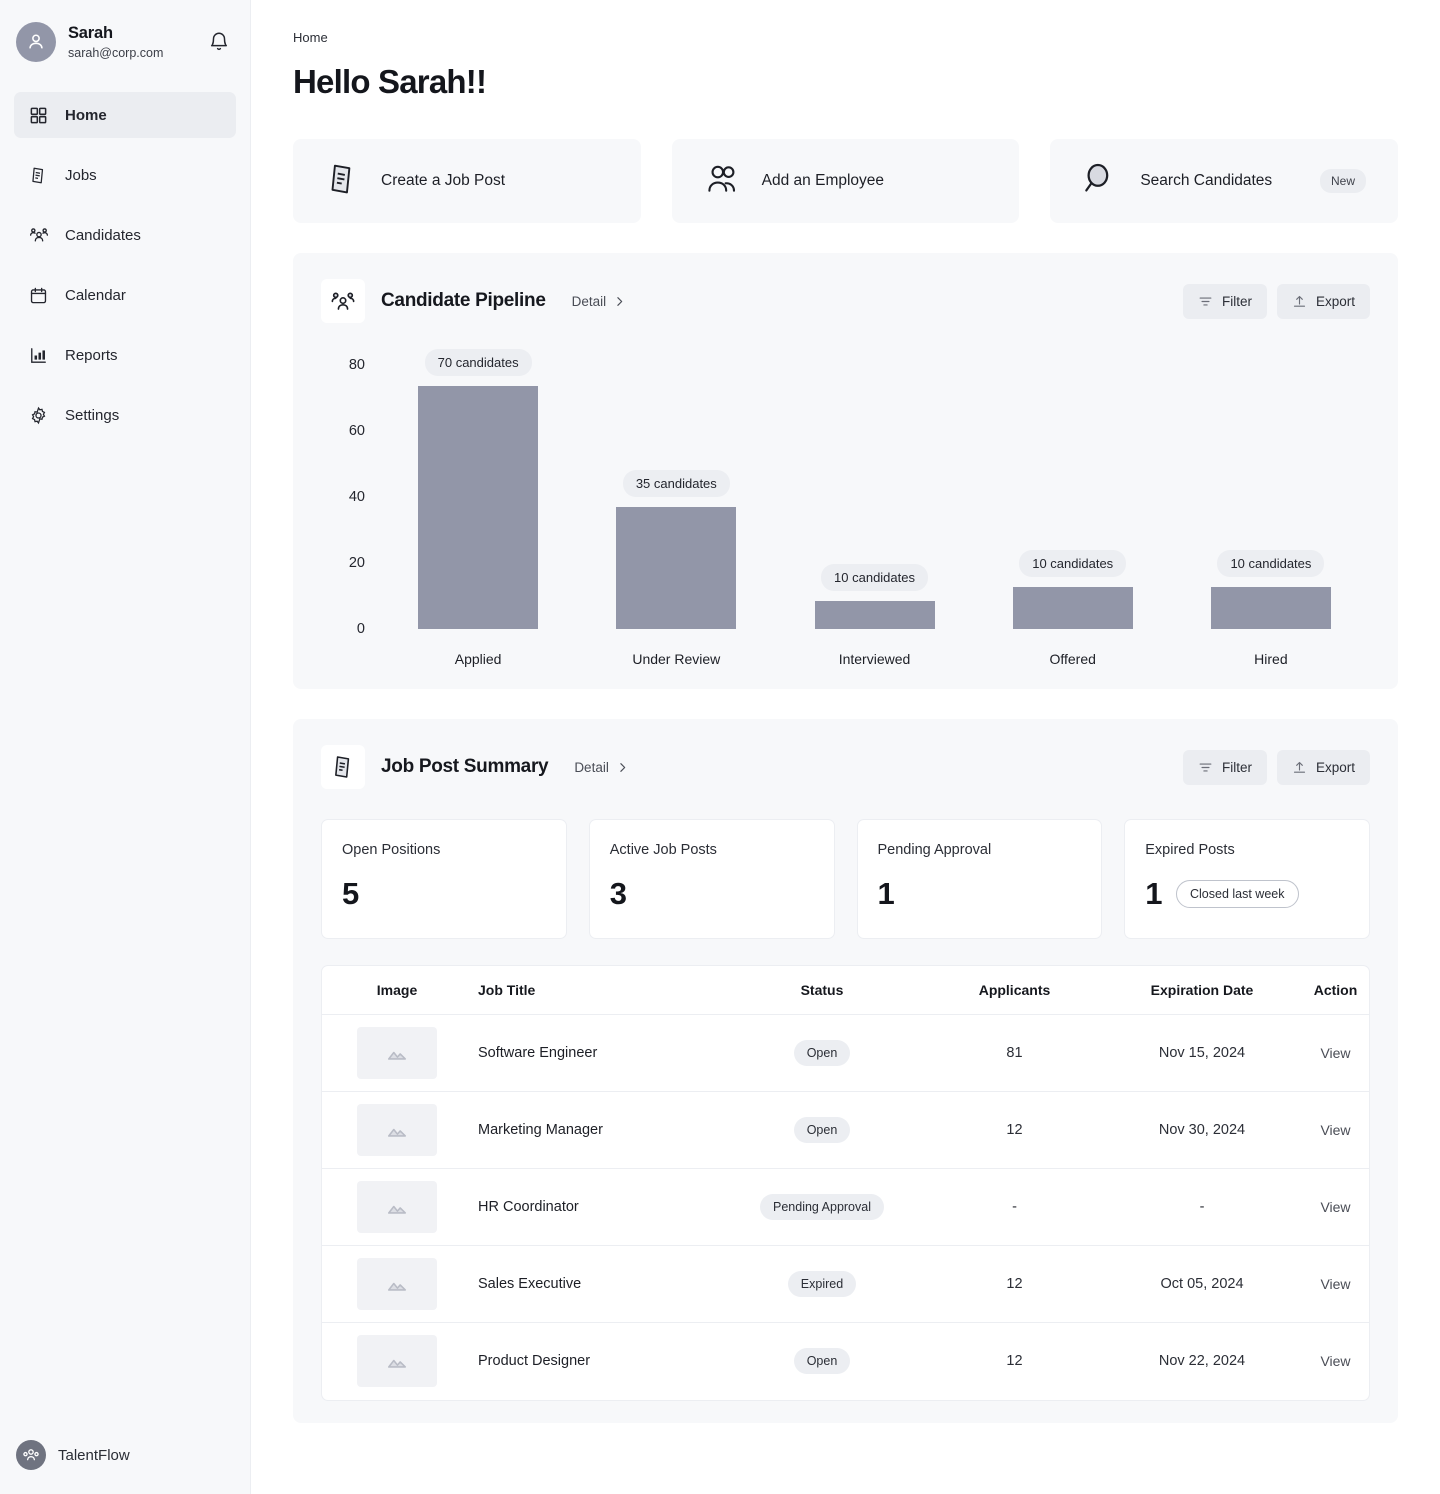 This screenshot has height=1494, width=1440. I want to click on status-badge: Pending Approval, so click(822, 1207).